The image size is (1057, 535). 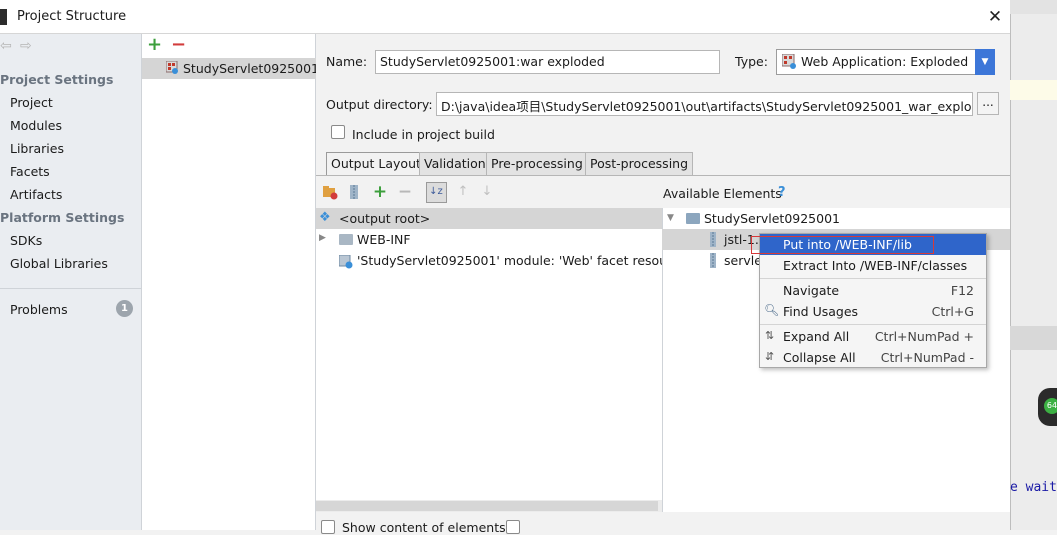 What do you see at coordinates (751, 61) in the screenshot?
I see `type-label: Type:` at bounding box center [751, 61].